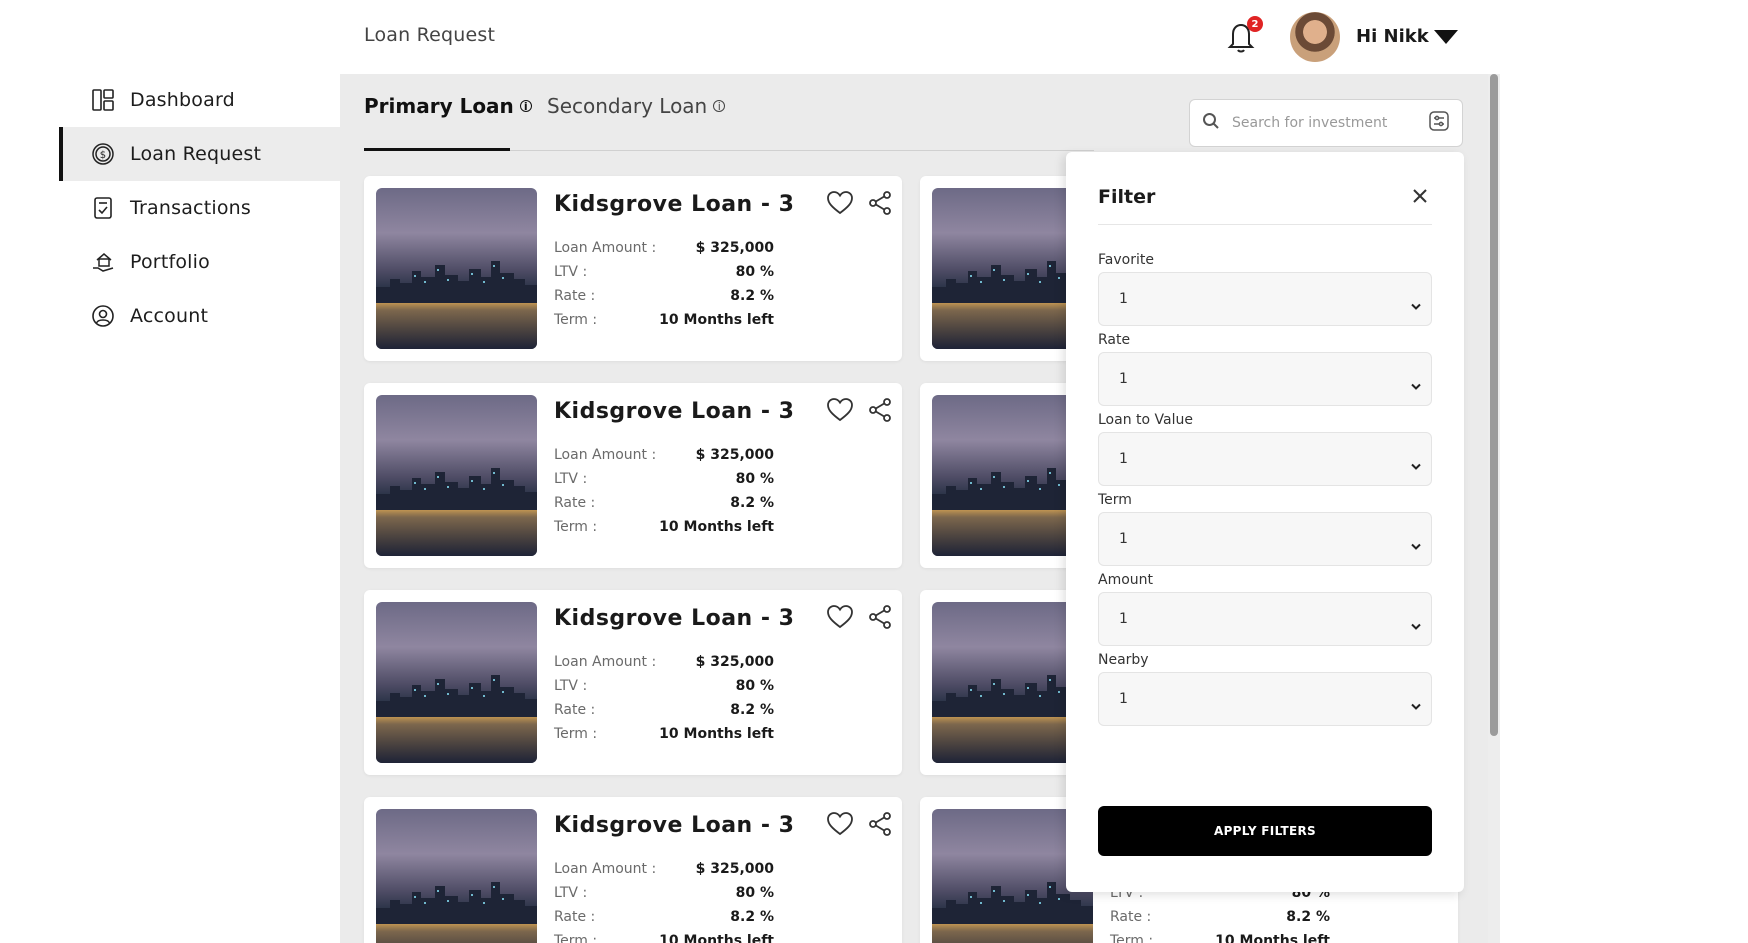  I want to click on sidebar-item-transactions: Transactions, so click(199, 208).